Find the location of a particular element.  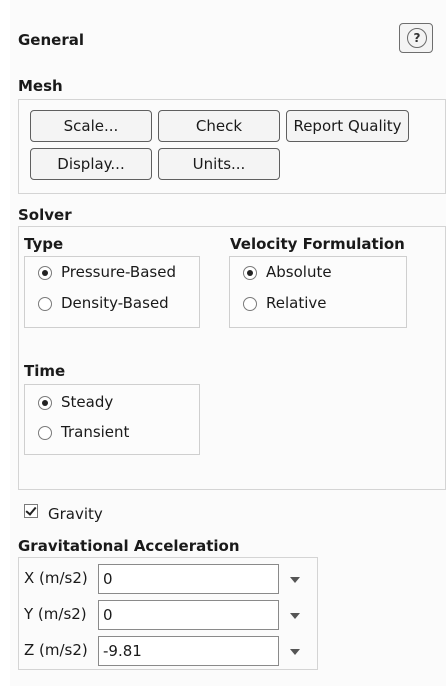

radio-label: Pressure-Based is located at coordinates (118, 272).